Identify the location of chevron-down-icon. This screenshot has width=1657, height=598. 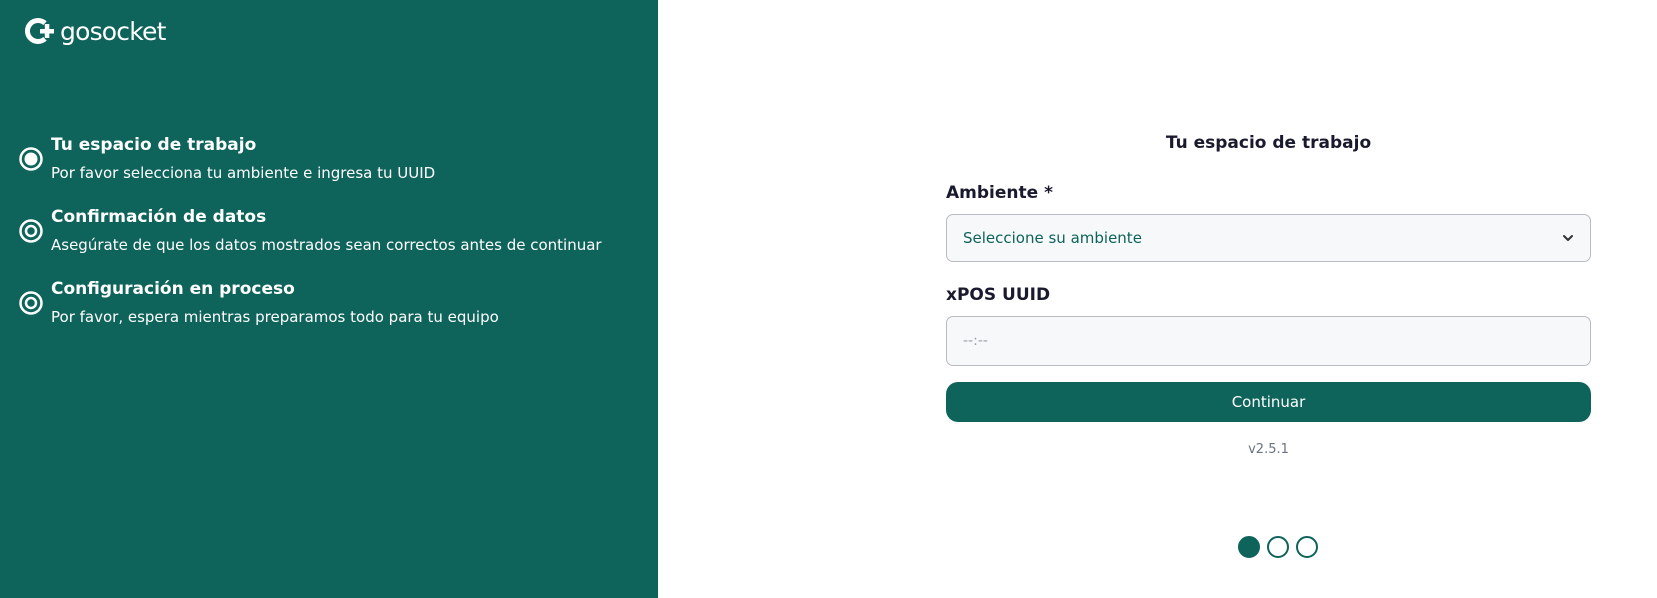
(1568, 238).